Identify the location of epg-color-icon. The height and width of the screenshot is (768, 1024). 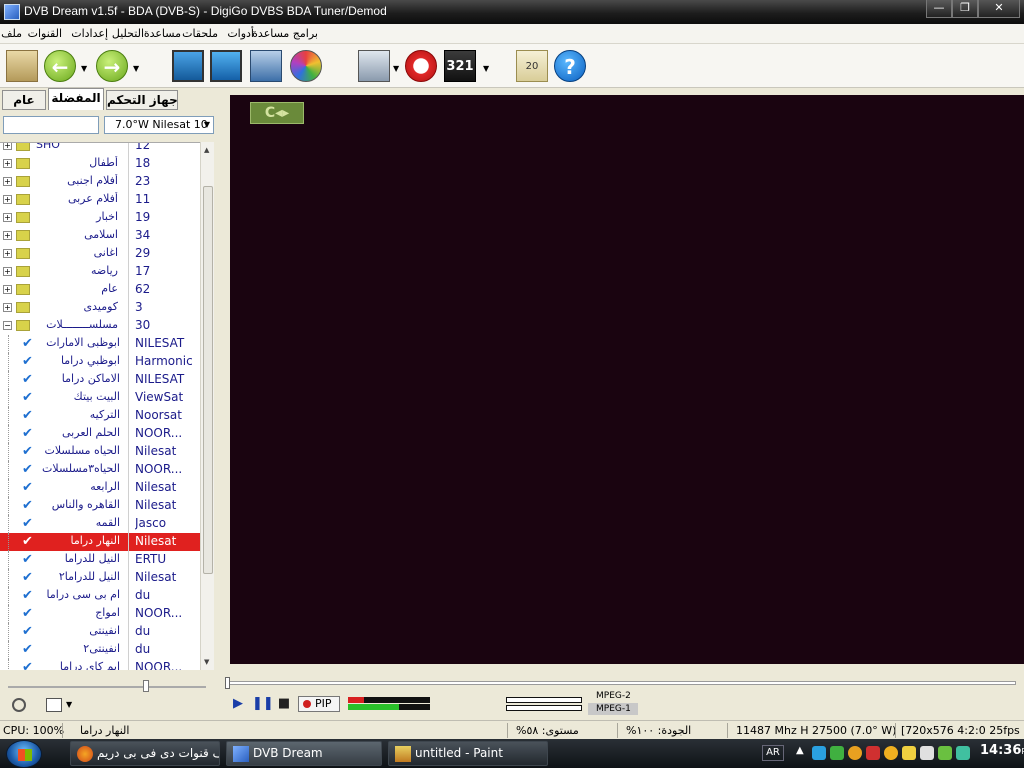
(306, 66).